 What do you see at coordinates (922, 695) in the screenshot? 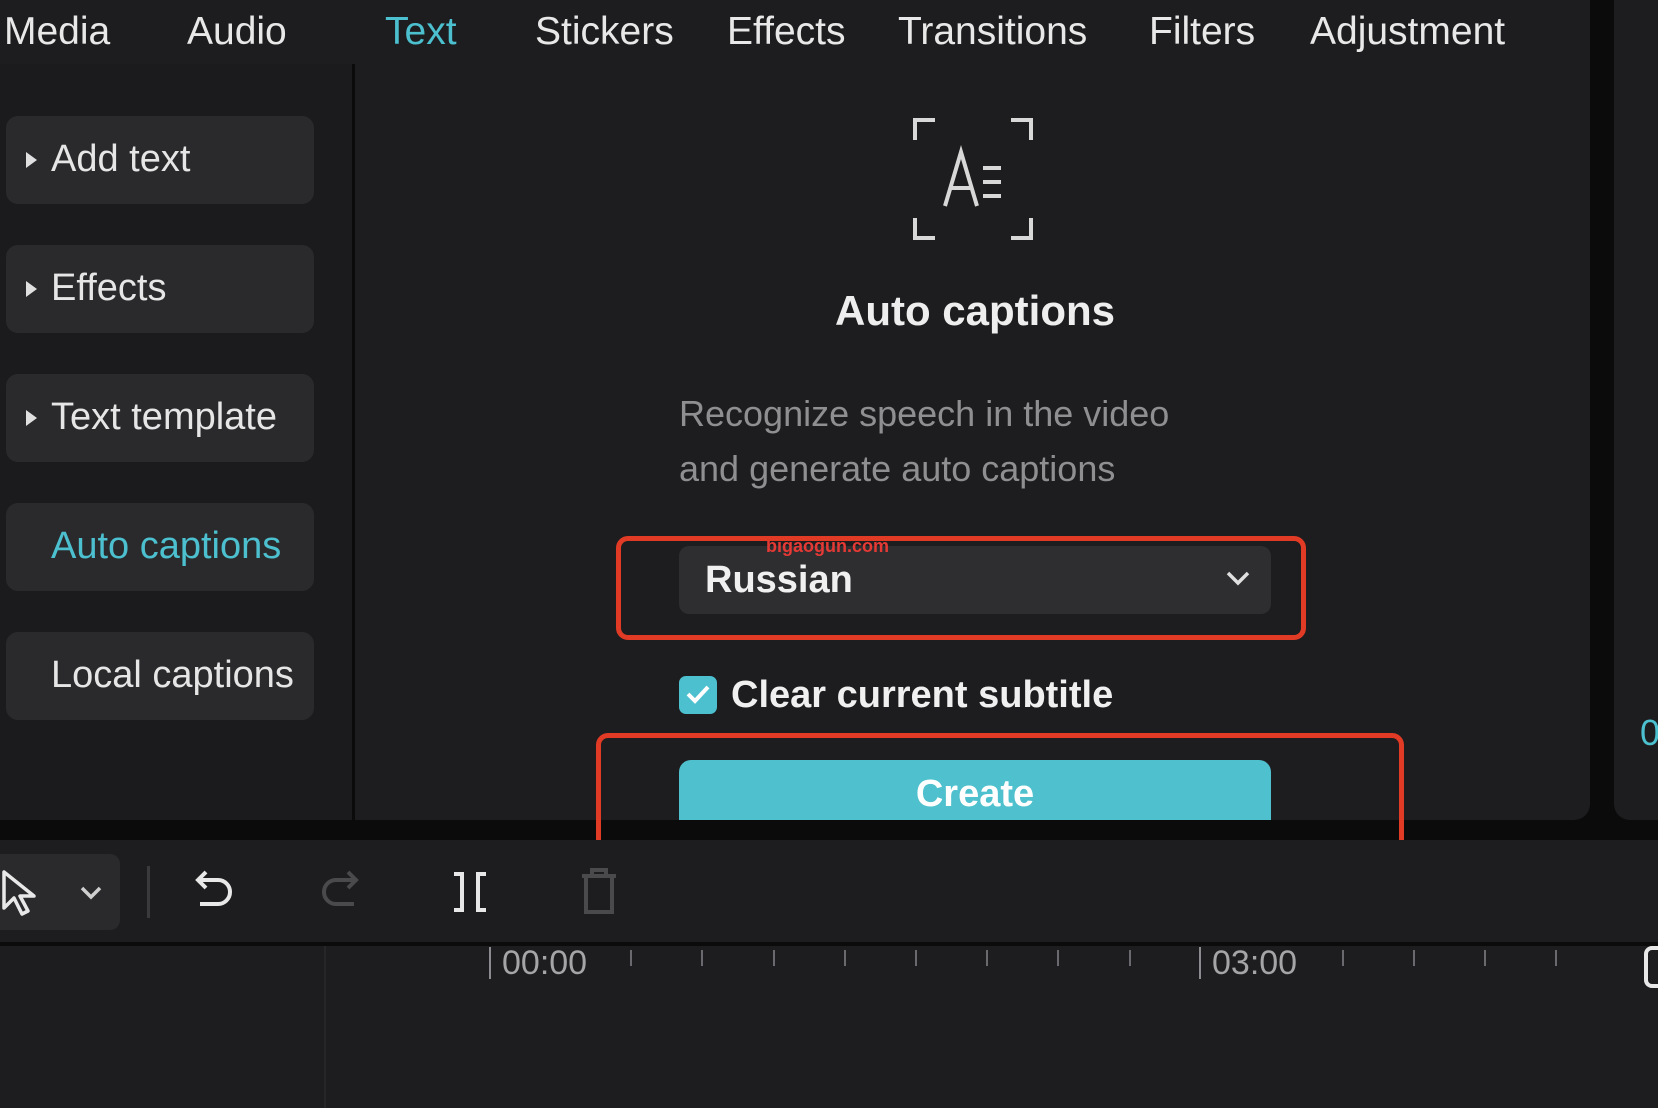
I see `clear-subtitle-label: Clear current subtitle` at bounding box center [922, 695].